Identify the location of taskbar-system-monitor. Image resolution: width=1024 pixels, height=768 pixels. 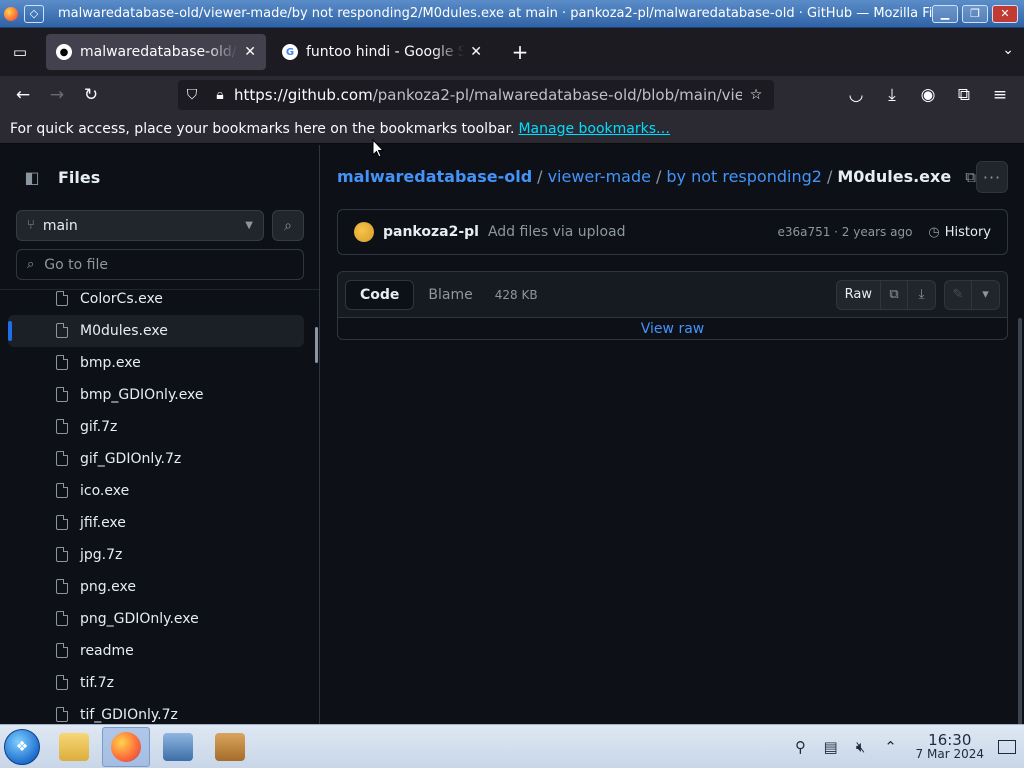
(178, 747).